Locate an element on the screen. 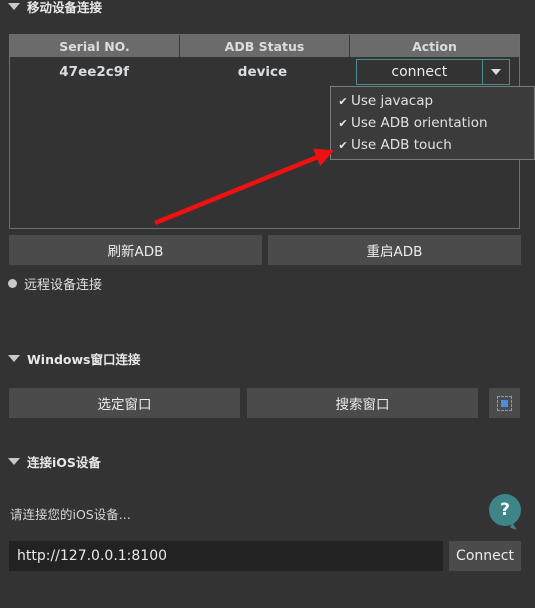  section-header-mobile-device: 移动设备连接 is located at coordinates (55, 8).